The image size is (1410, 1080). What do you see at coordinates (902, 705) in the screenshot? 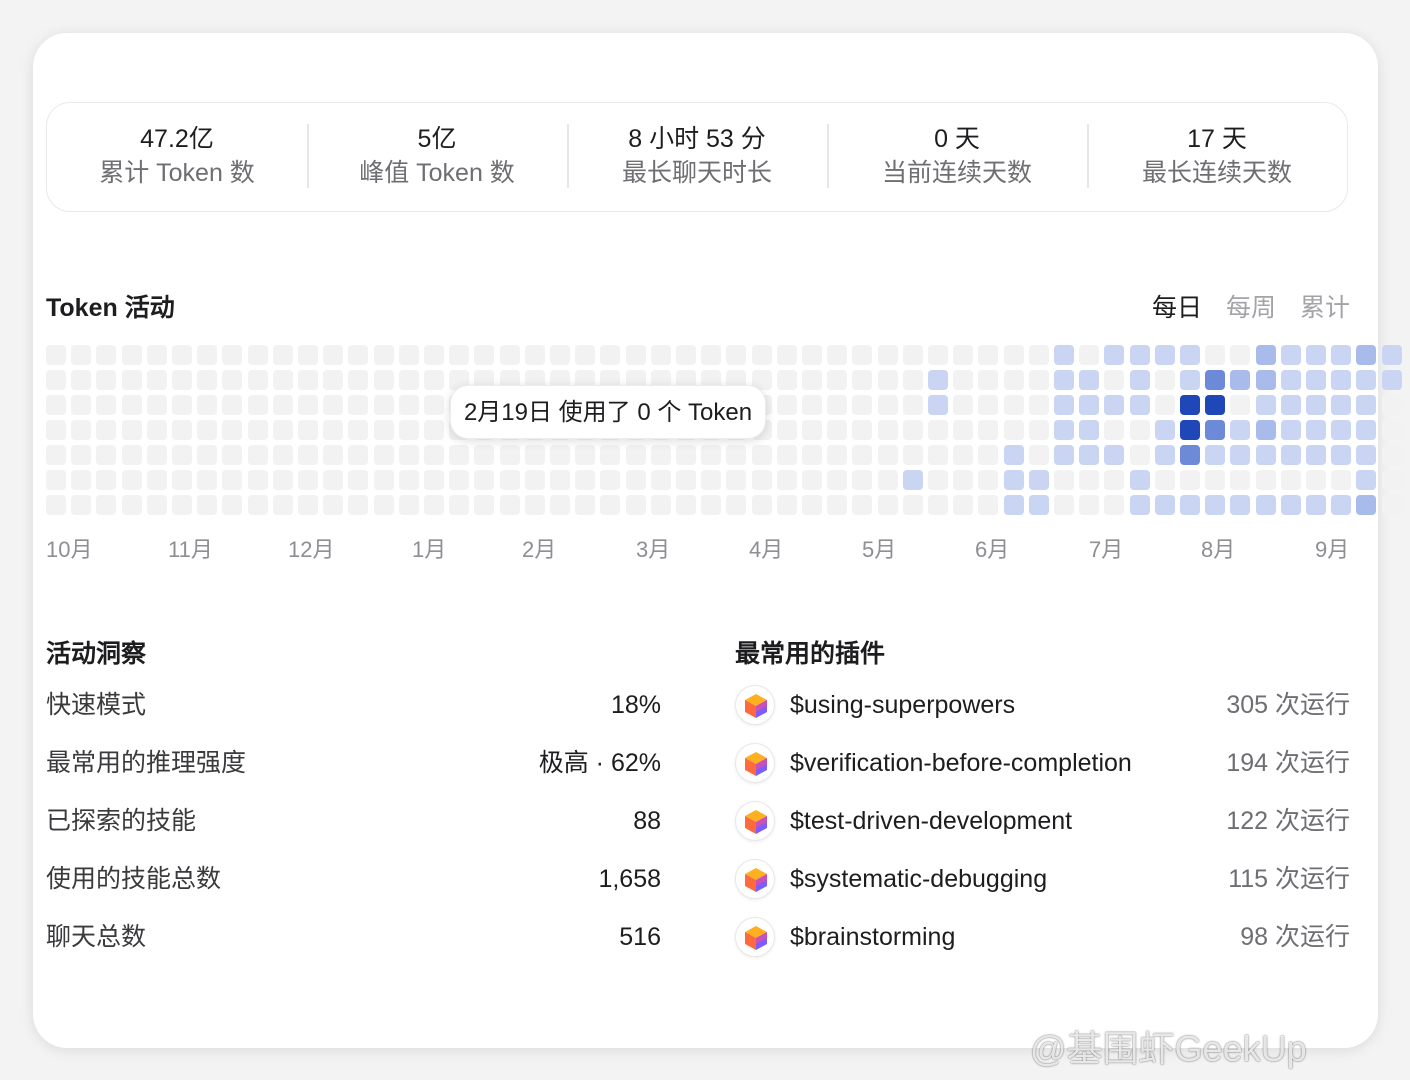
I see `plugin-name: $using-superpowers` at bounding box center [902, 705].